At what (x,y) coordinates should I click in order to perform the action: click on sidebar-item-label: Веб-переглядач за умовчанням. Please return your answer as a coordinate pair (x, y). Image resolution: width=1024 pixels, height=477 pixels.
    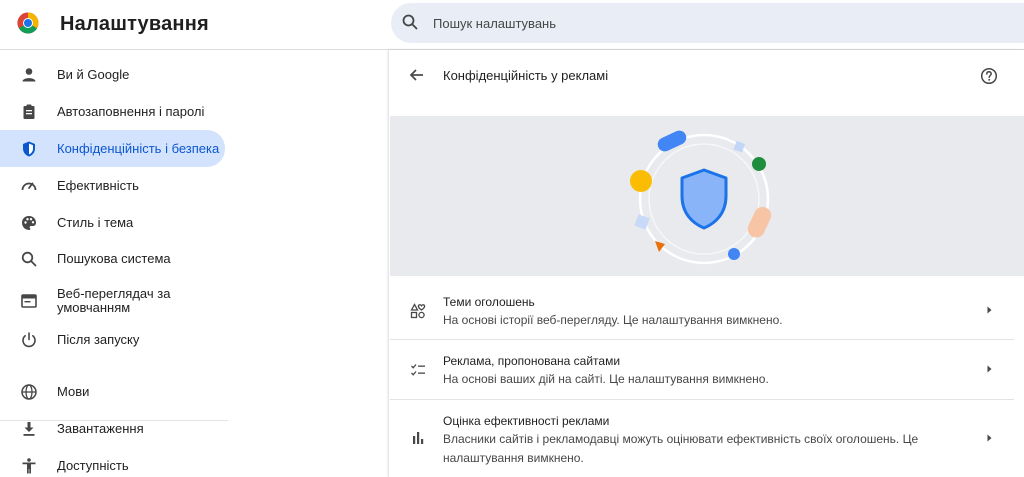
    Looking at the image, I should click on (114, 300).